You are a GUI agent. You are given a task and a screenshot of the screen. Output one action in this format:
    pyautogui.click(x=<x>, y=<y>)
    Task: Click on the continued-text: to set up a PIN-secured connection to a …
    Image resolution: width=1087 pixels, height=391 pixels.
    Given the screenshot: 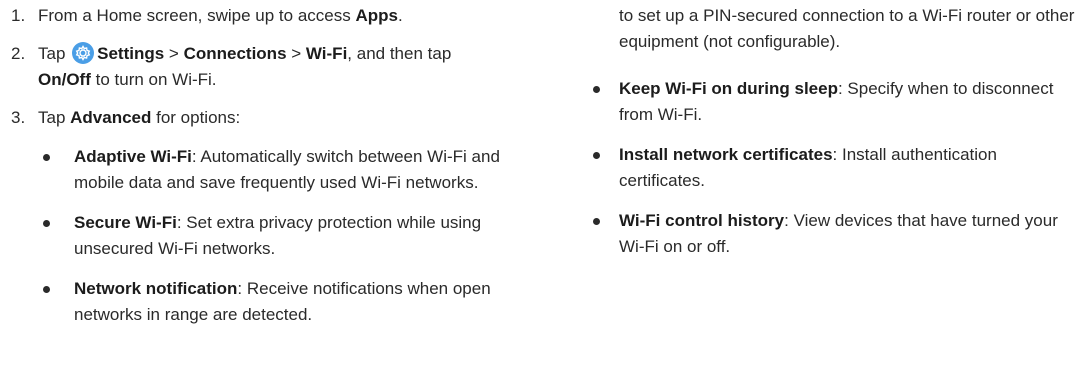 What is the action you would take?
    pyautogui.click(x=847, y=28)
    